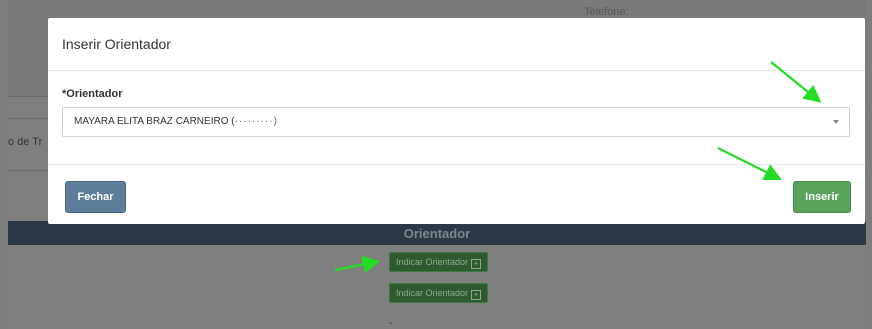 The width and height of the screenshot is (872, 329). What do you see at coordinates (154, 121) in the screenshot?
I see `advisor-name: MAYARA ELITA BRAZ CARNEIRO (` at bounding box center [154, 121].